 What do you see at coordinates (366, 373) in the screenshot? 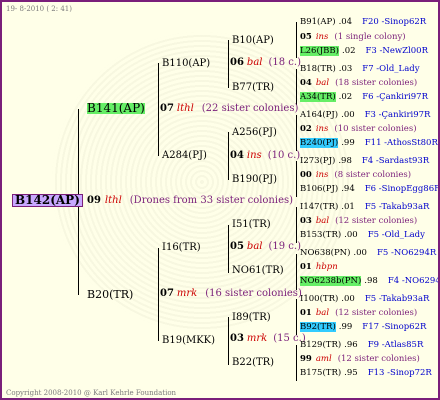
I see `gen4-queen-row: B175(TR) .95 F13 -Sinop72R` at bounding box center [366, 373].